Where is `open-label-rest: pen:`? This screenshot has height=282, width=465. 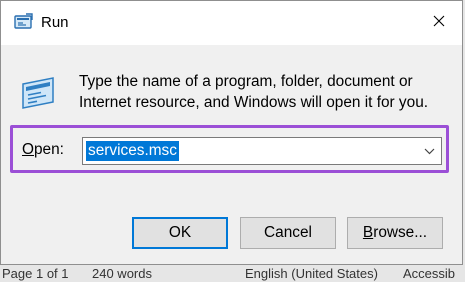
open-label-rest: pen: is located at coordinates (48, 149).